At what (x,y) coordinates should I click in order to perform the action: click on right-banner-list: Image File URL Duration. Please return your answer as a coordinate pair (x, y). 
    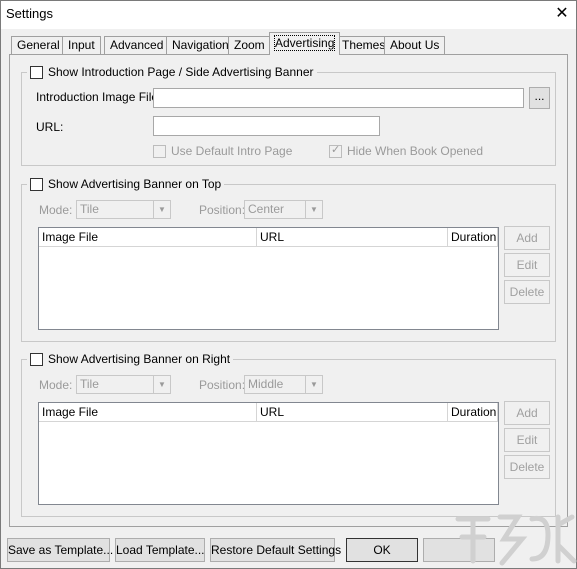
    Looking at the image, I should click on (268, 453).